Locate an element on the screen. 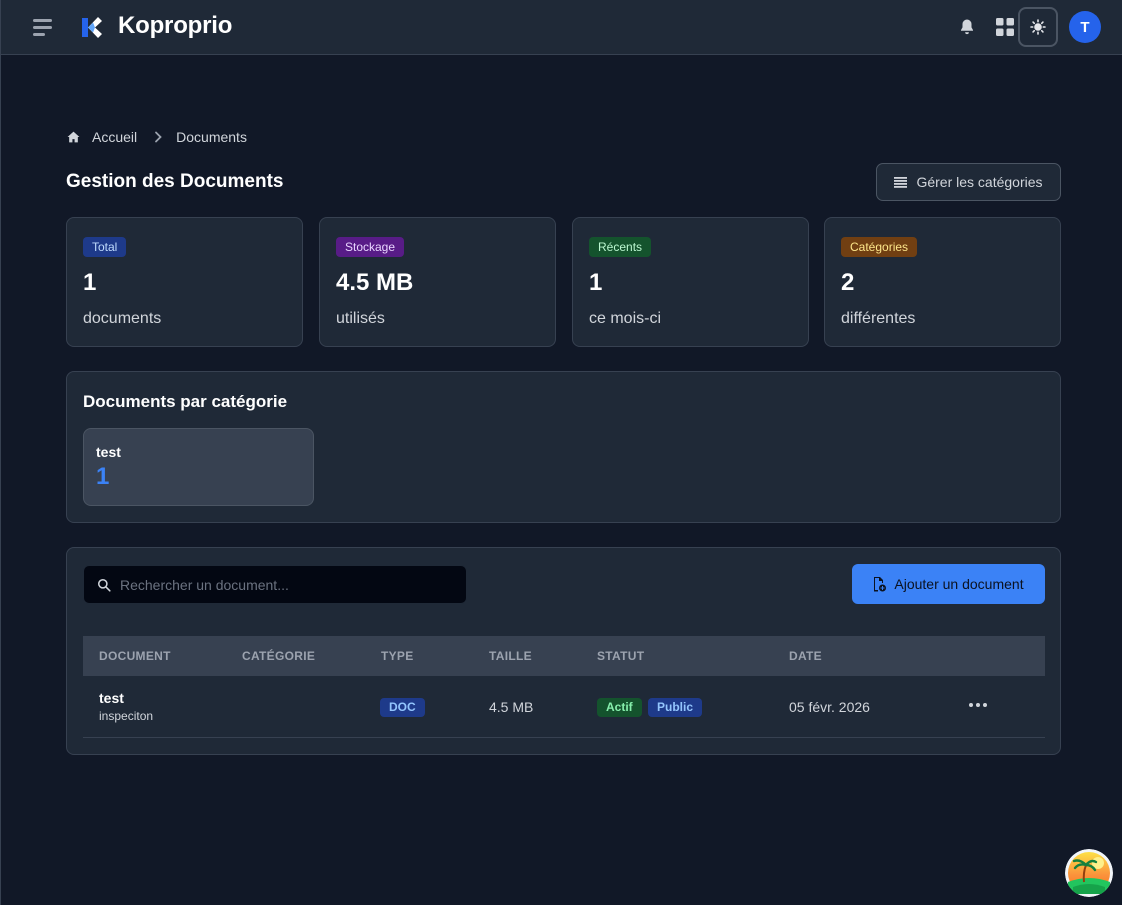 The height and width of the screenshot is (905, 1122). stat-badge: Récents is located at coordinates (620, 247).